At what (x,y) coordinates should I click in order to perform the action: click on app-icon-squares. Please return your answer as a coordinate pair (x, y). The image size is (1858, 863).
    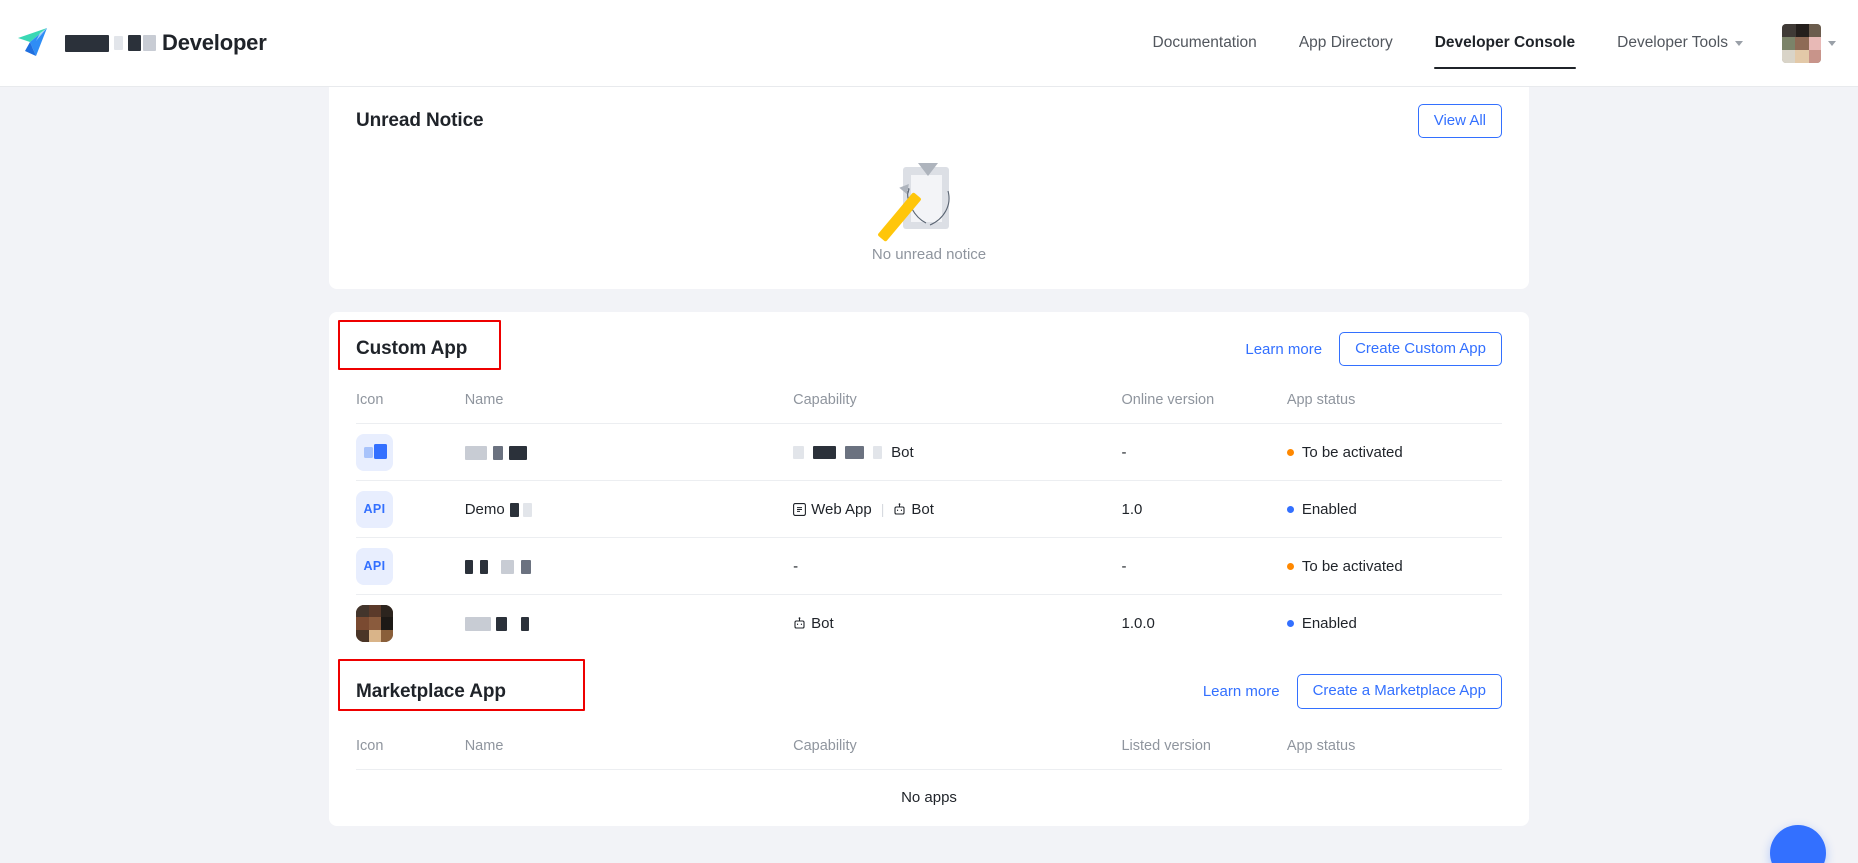
    Looking at the image, I should click on (374, 452).